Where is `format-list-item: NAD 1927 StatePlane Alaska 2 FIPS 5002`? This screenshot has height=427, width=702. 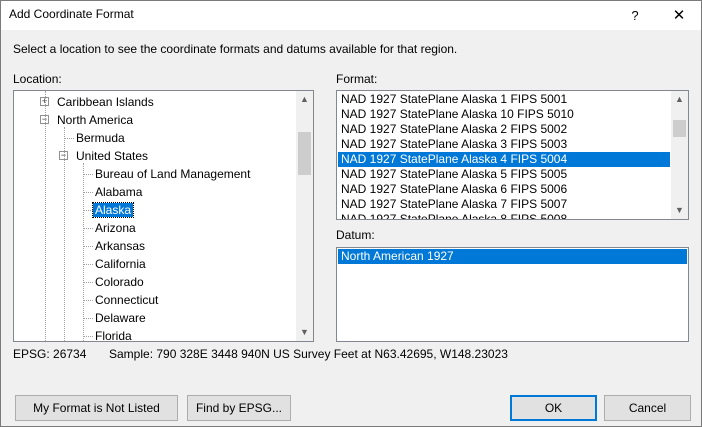 format-list-item: NAD 1927 StatePlane Alaska 2 FIPS 5002 is located at coordinates (504, 129).